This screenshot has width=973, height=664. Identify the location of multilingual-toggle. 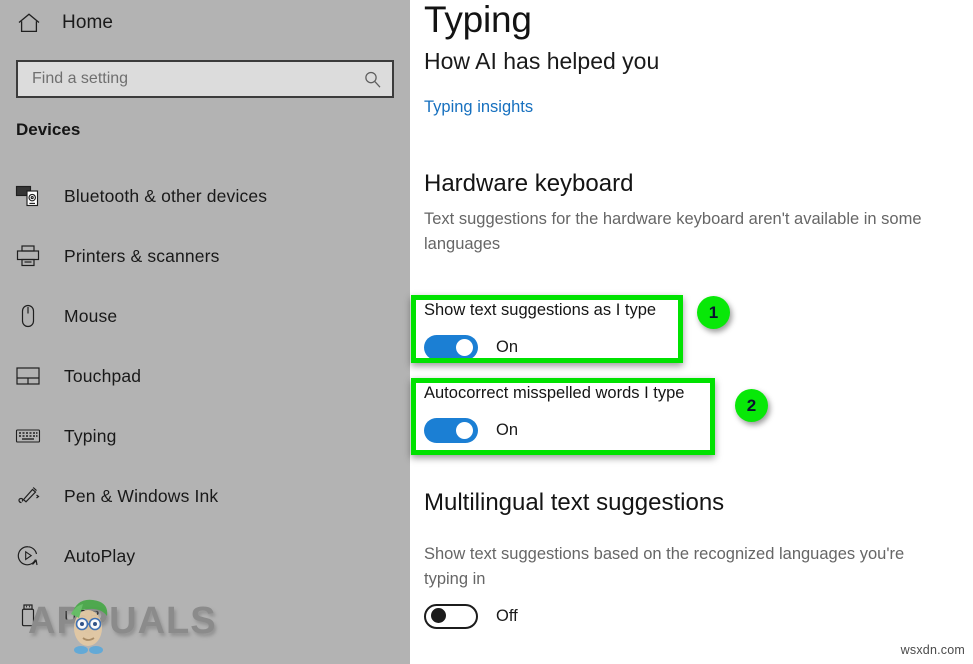
(451, 616).